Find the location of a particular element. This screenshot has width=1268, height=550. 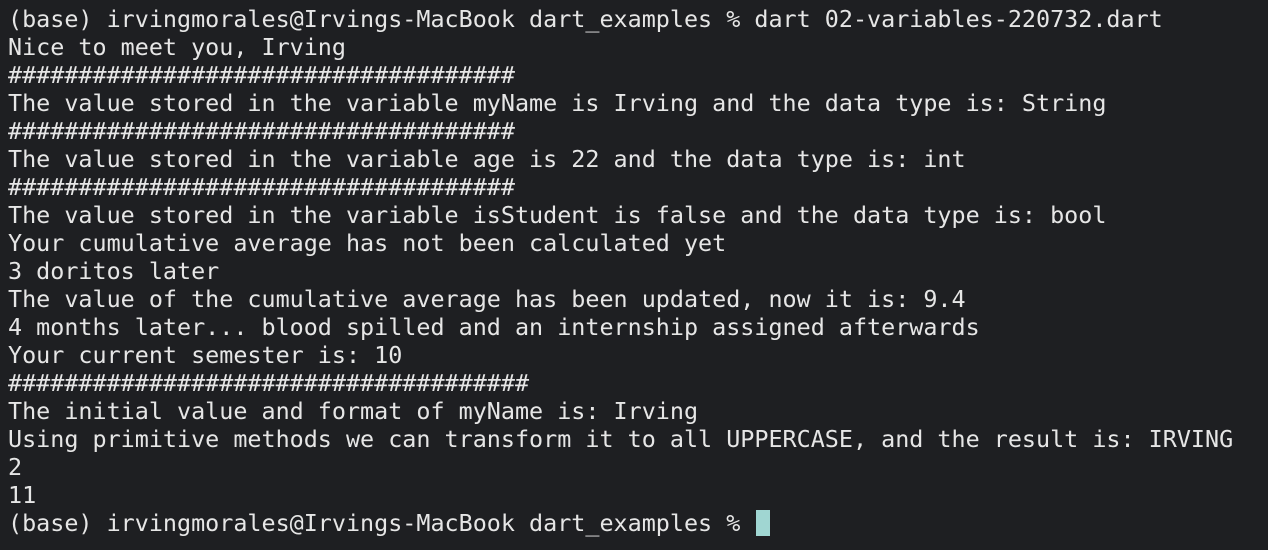

terminal-cursor is located at coordinates (763, 523).